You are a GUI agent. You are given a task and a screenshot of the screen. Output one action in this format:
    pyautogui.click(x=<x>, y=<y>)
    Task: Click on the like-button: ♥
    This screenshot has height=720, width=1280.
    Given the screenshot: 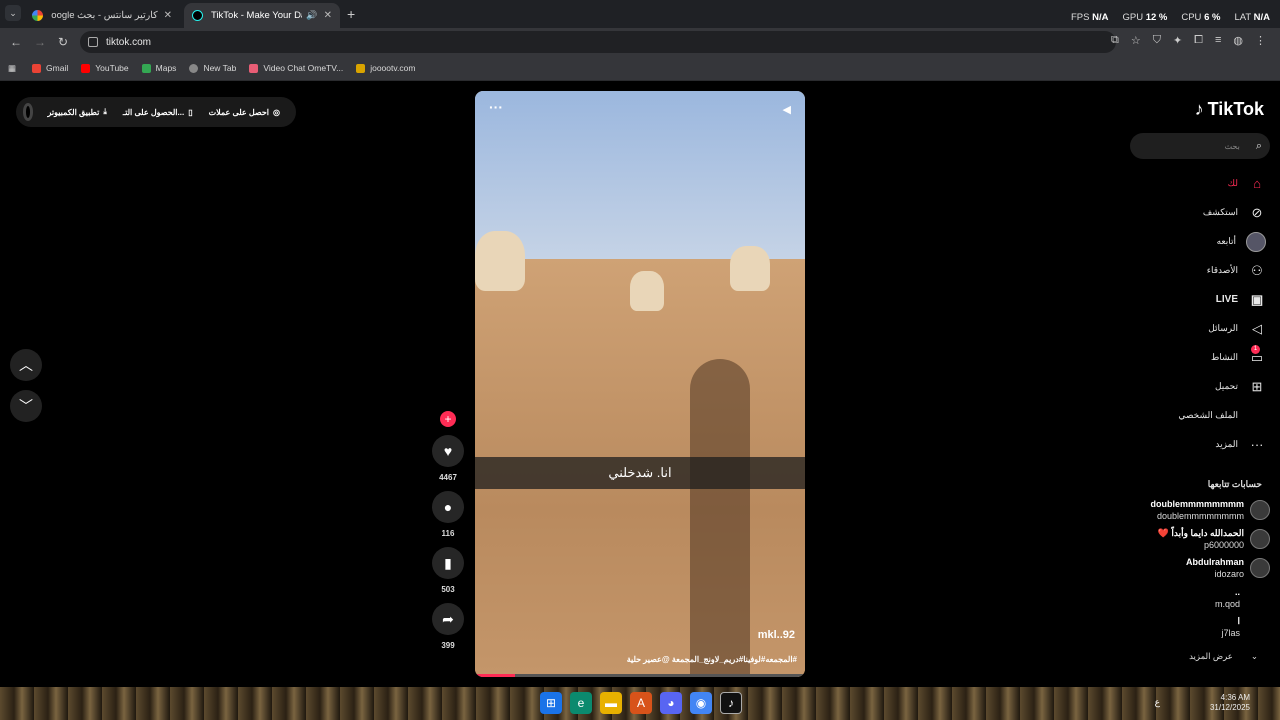 What is the action you would take?
    pyautogui.click(x=448, y=451)
    